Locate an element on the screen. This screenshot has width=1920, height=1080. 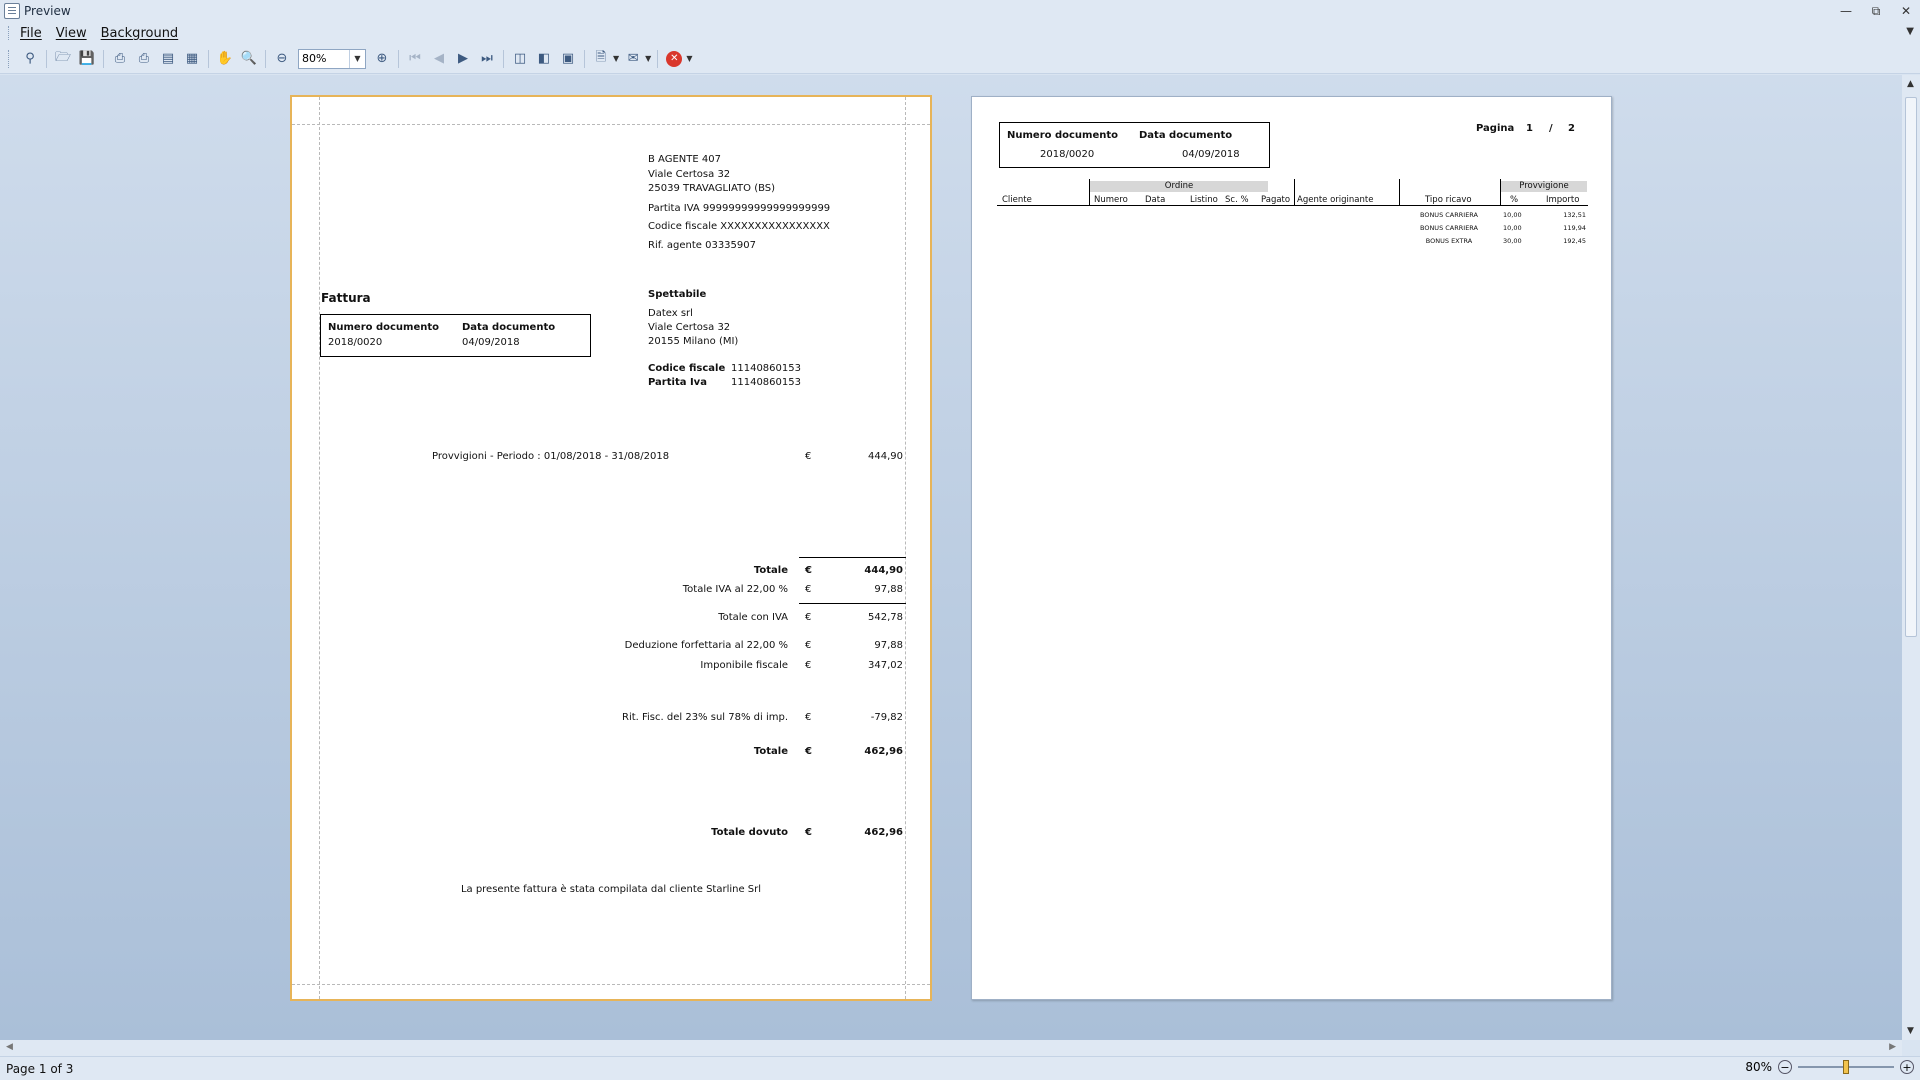
page-setup-icon: ▤ is located at coordinates (168, 59).